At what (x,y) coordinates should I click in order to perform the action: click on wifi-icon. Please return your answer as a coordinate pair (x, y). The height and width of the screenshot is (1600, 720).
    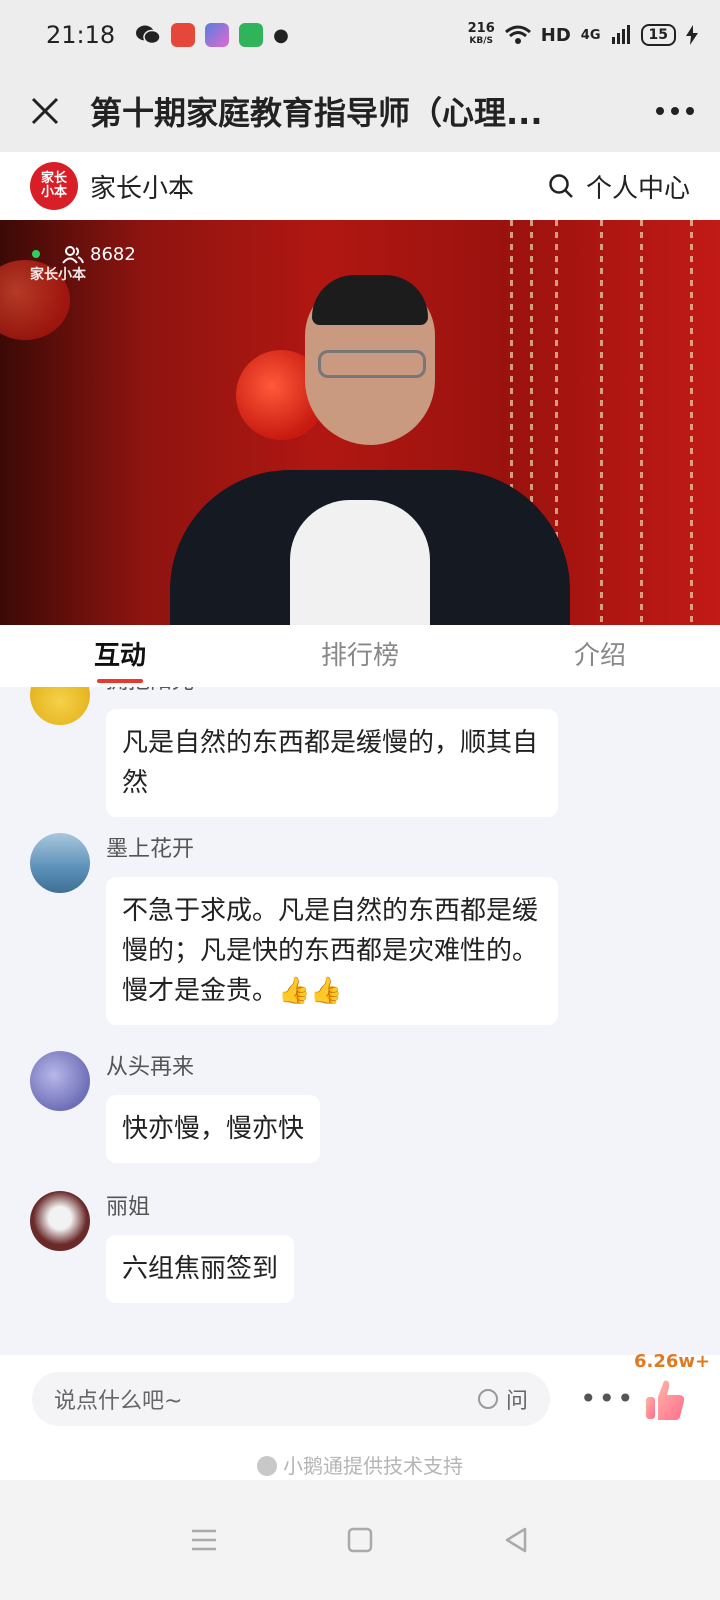
    Looking at the image, I should click on (517, 34).